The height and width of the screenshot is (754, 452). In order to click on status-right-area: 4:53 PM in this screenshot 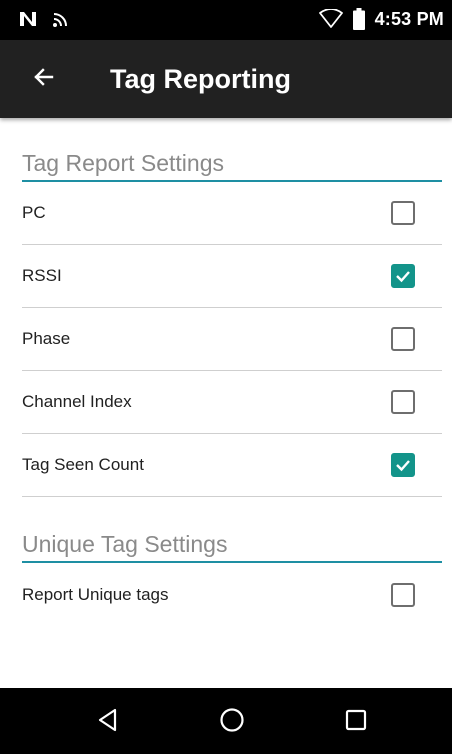, I will do `click(381, 19)`.